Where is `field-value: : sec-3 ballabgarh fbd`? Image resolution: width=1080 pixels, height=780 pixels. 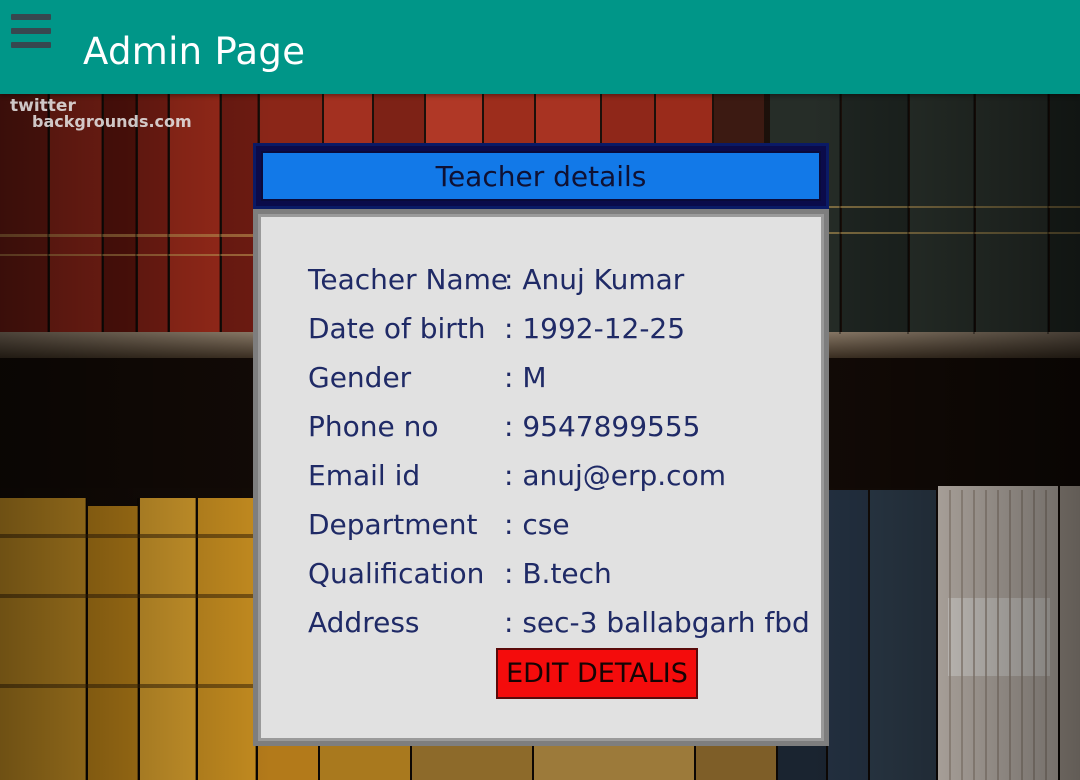 field-value: : sec-3 ballabgarh fbd is located at coordinates (657, 622).